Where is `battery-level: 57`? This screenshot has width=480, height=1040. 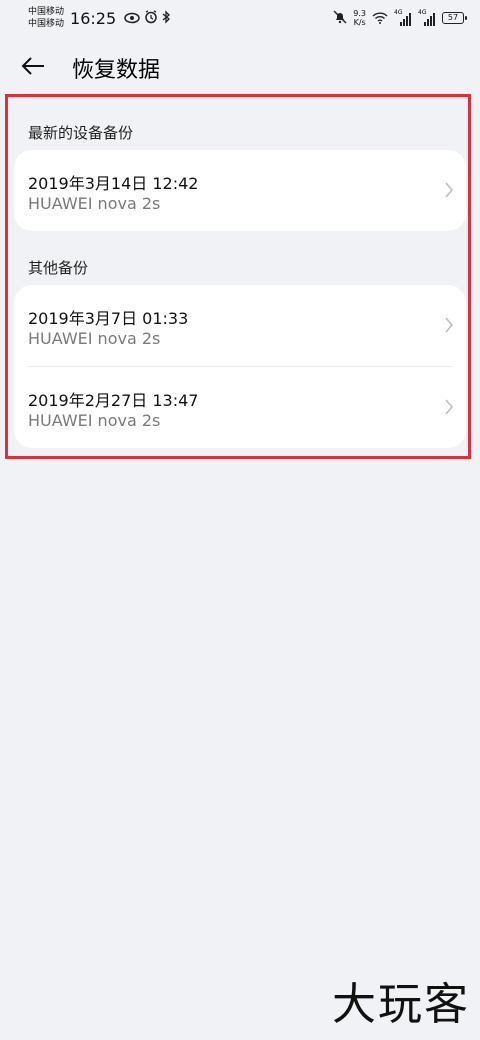
battery-level: 57 is located at coordinates (453, 17).